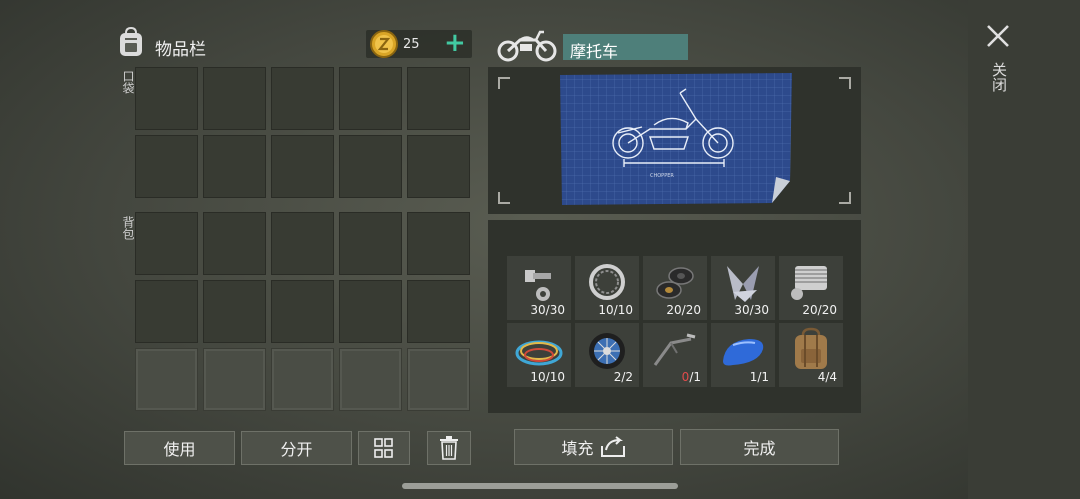  Describe the element at coordinates (1024, 249) in the screenshot. I see `side-strip` at that location.